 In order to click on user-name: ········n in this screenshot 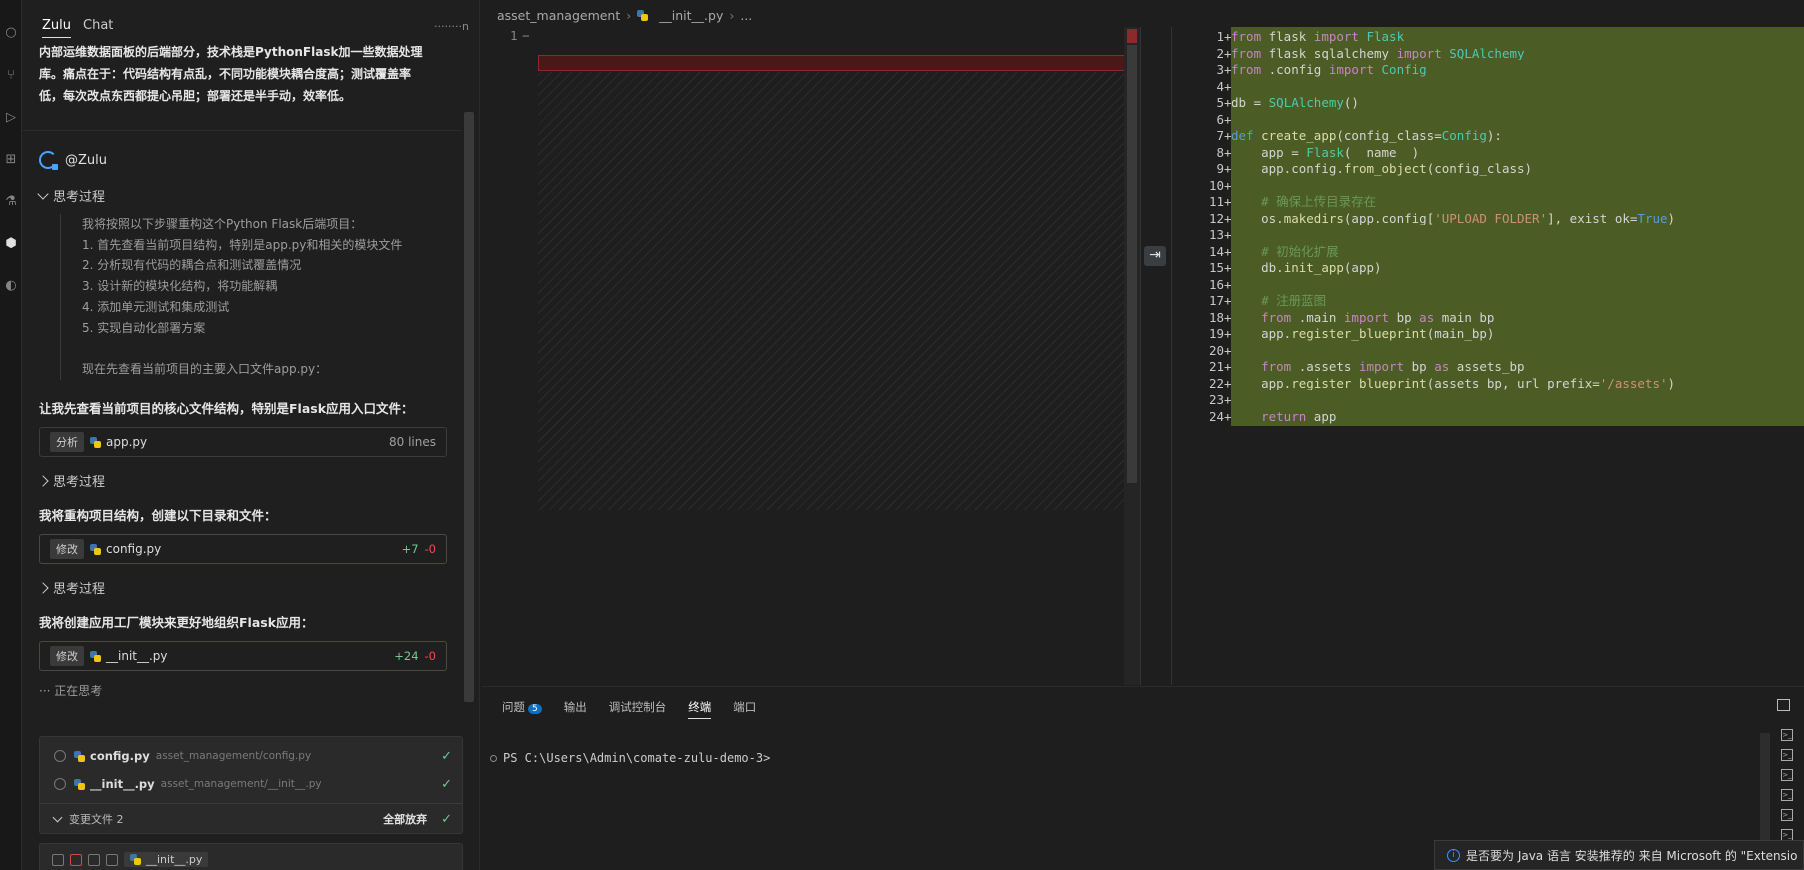, I will do `click(451, 26)`.